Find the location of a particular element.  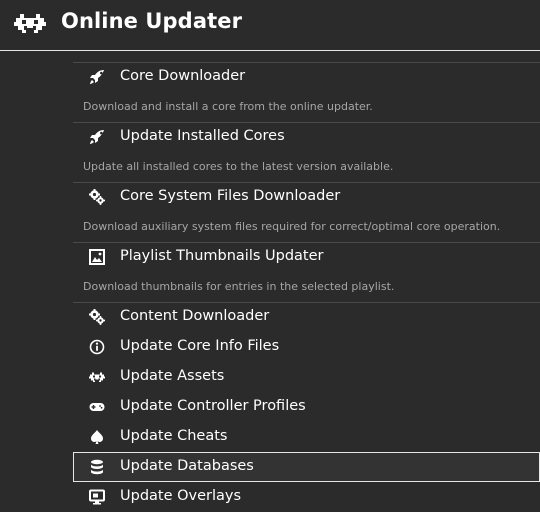

menu-item-playlist-thumbnails-updater: Playlist Thumbnails Updater is located at coordinates (306, 257).